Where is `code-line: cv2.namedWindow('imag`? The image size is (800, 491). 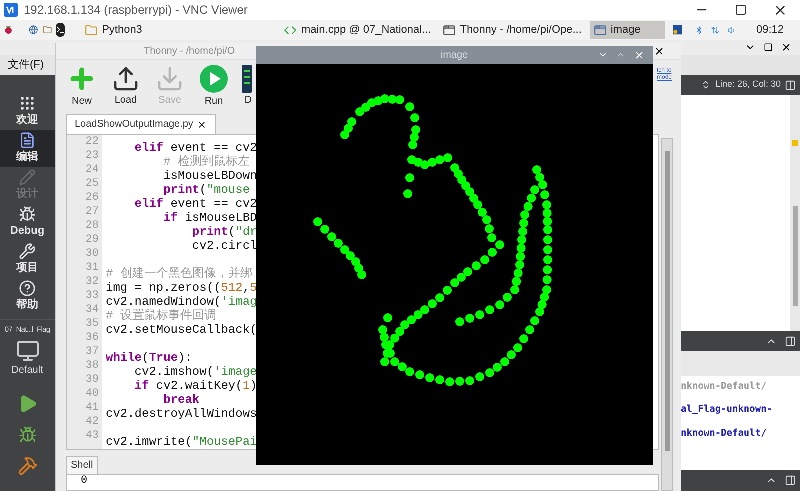 code-line: cv2.namedWindow('imag is located at coordinates (182, 302).